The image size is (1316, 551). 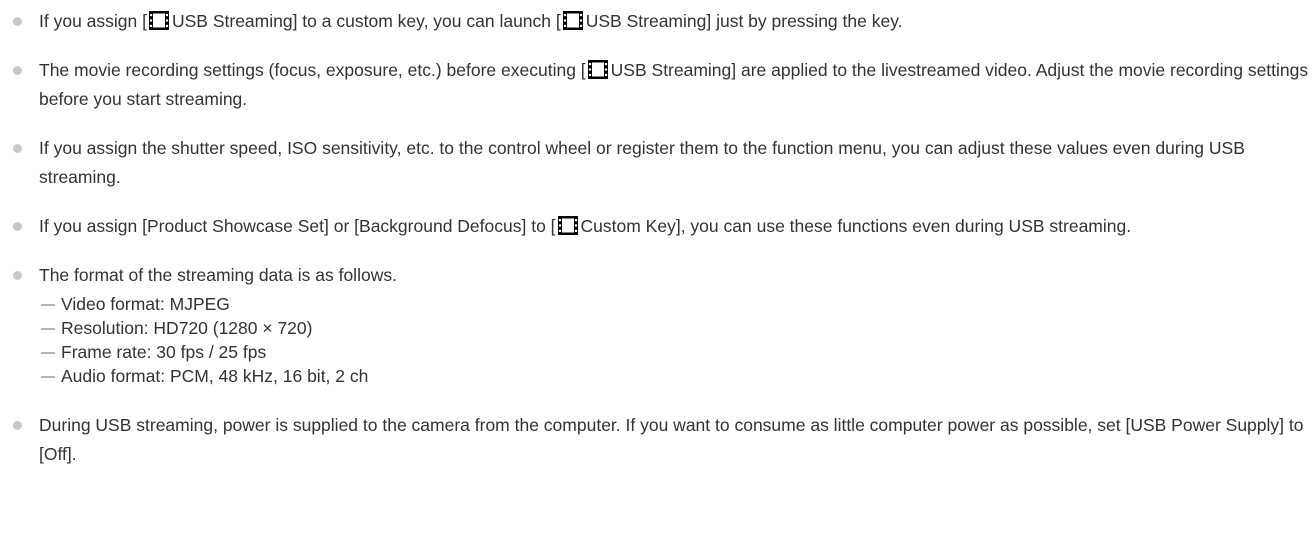 I want to click on format-item-audio: Audio format: PCM, 48 kHz, 16 bit, 2 ch, so click(x=675, y=376).